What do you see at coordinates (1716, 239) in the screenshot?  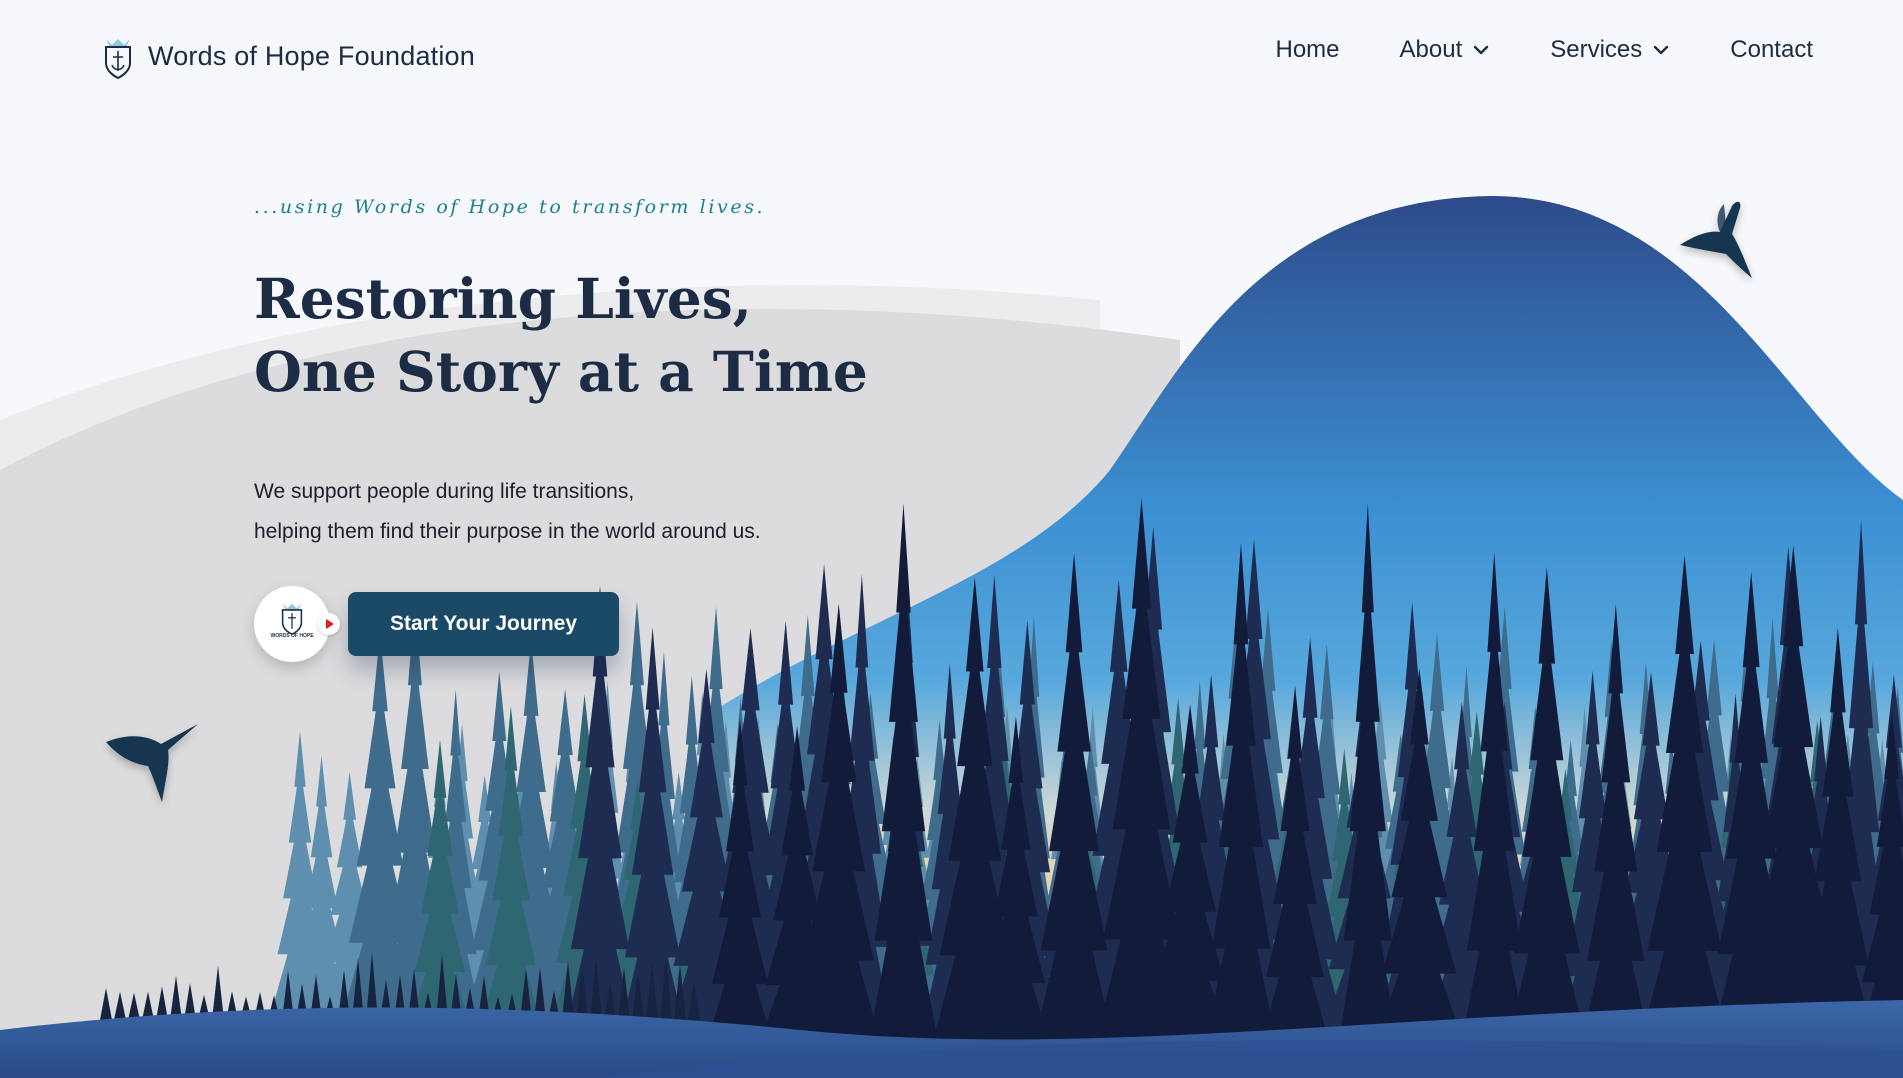 I see `hummingbird-icon` at bounding box center [1716, 239].